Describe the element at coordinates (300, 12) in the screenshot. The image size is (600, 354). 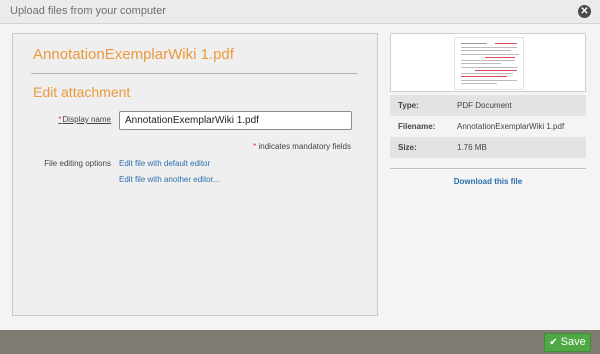
I see `dialog-titlebar: Upload files from your computer ✕` at that location.